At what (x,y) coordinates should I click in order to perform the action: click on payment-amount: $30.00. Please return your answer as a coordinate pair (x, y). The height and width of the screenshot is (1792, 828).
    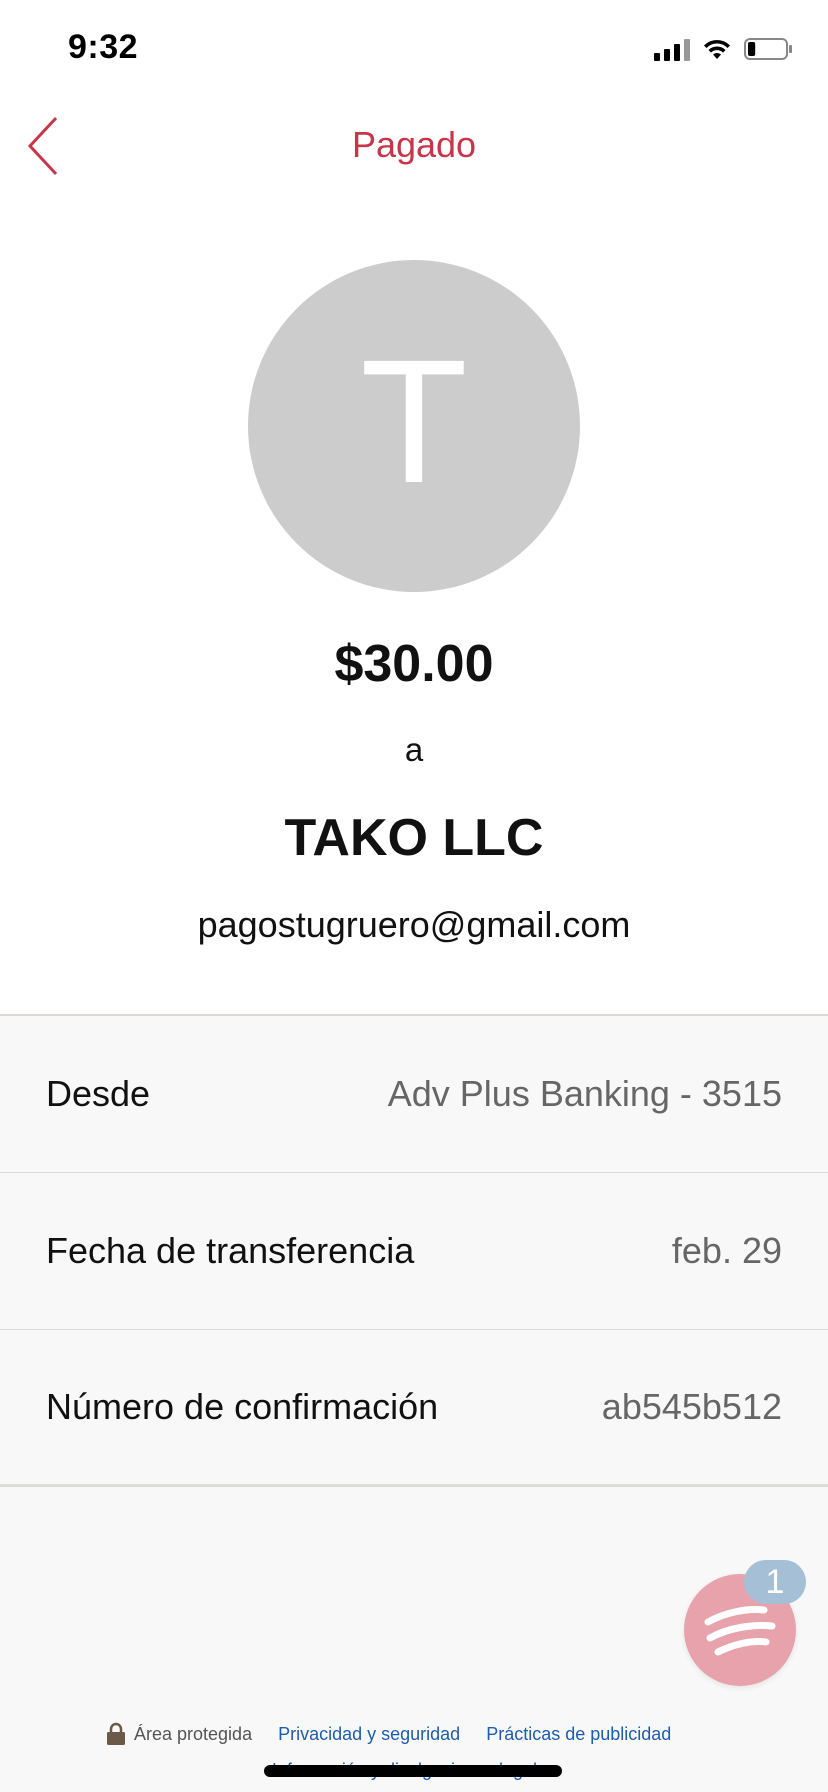
    Looking at the image, I should click on (414, 664).